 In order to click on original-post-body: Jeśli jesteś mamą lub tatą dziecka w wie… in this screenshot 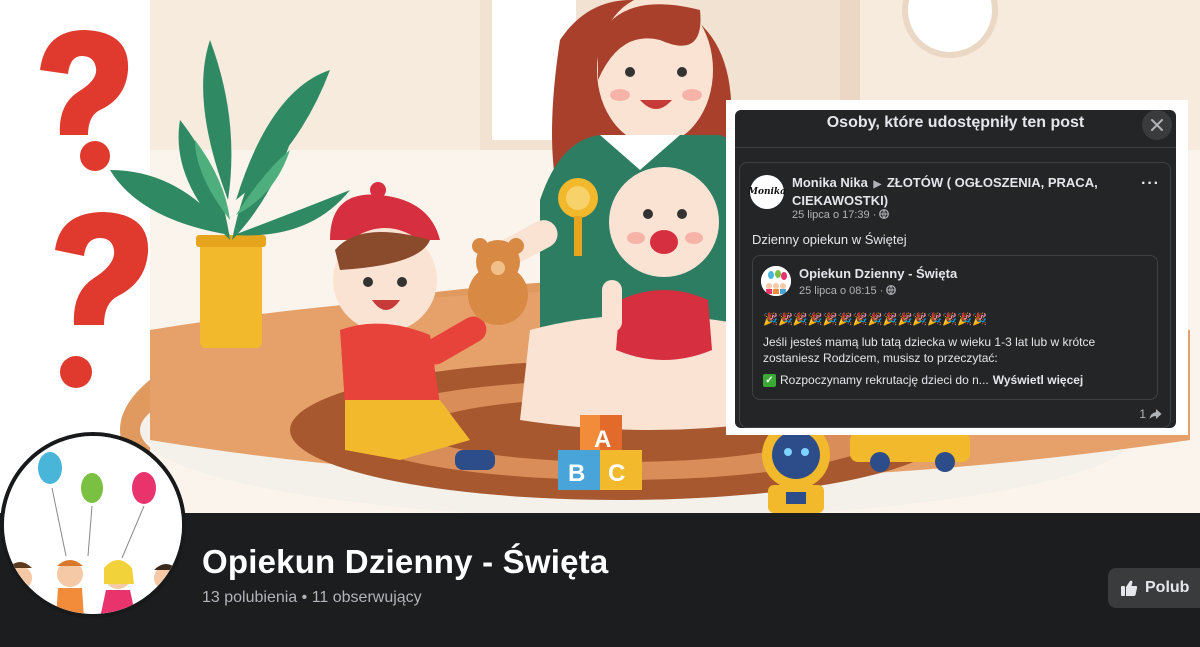, I will do `click(929, 350)`.